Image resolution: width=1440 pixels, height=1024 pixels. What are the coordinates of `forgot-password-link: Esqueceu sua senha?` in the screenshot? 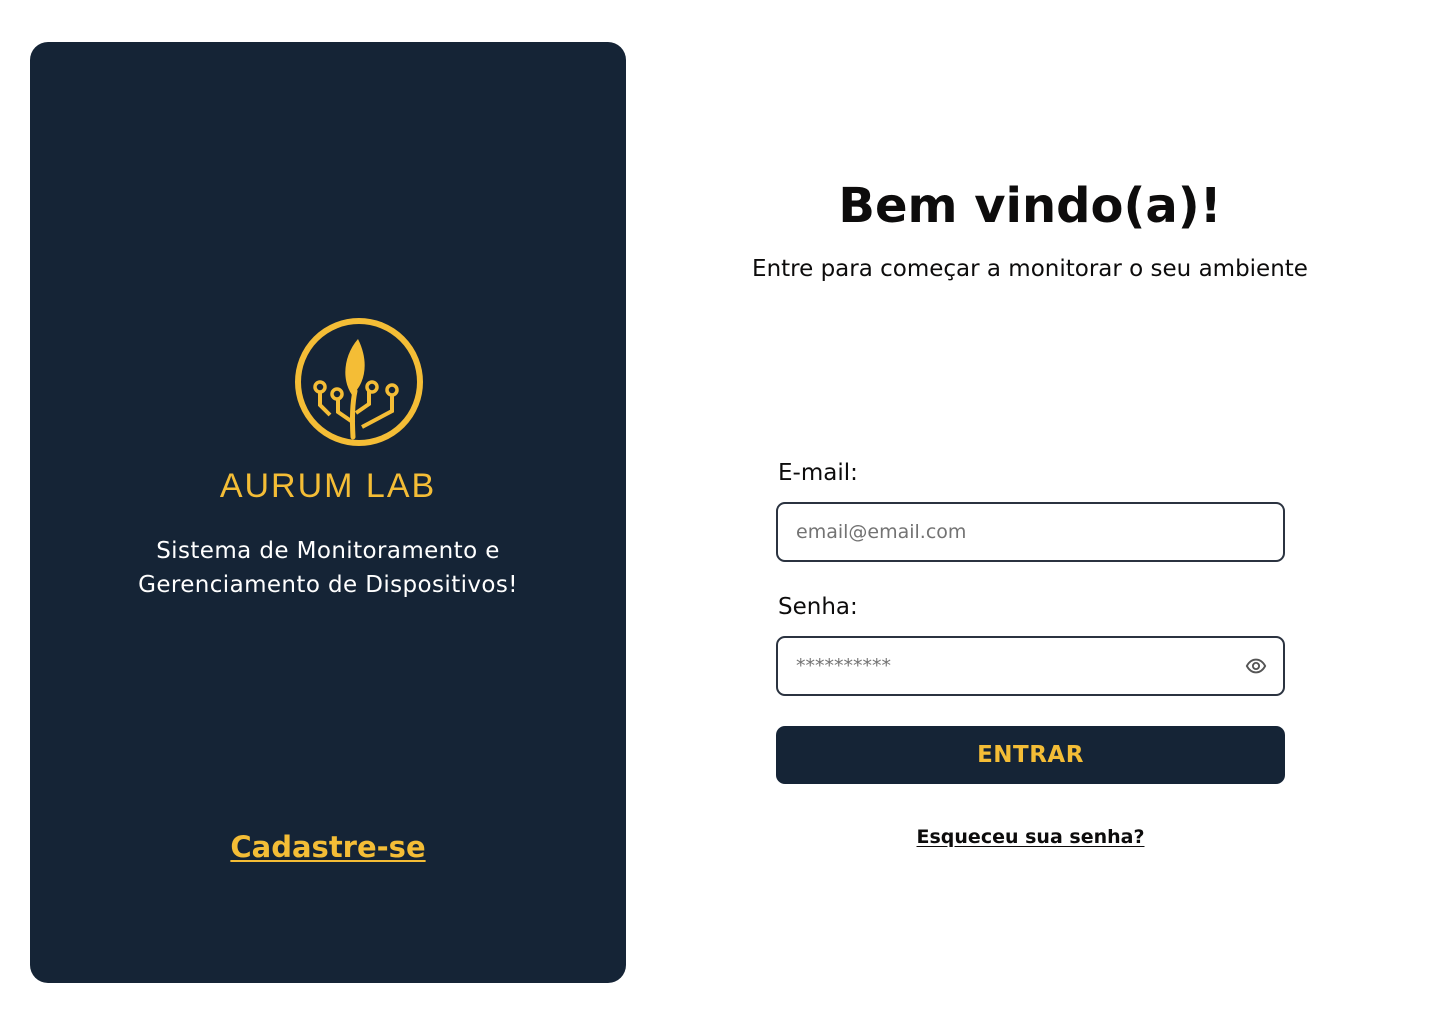 It's located at (1031, 837).